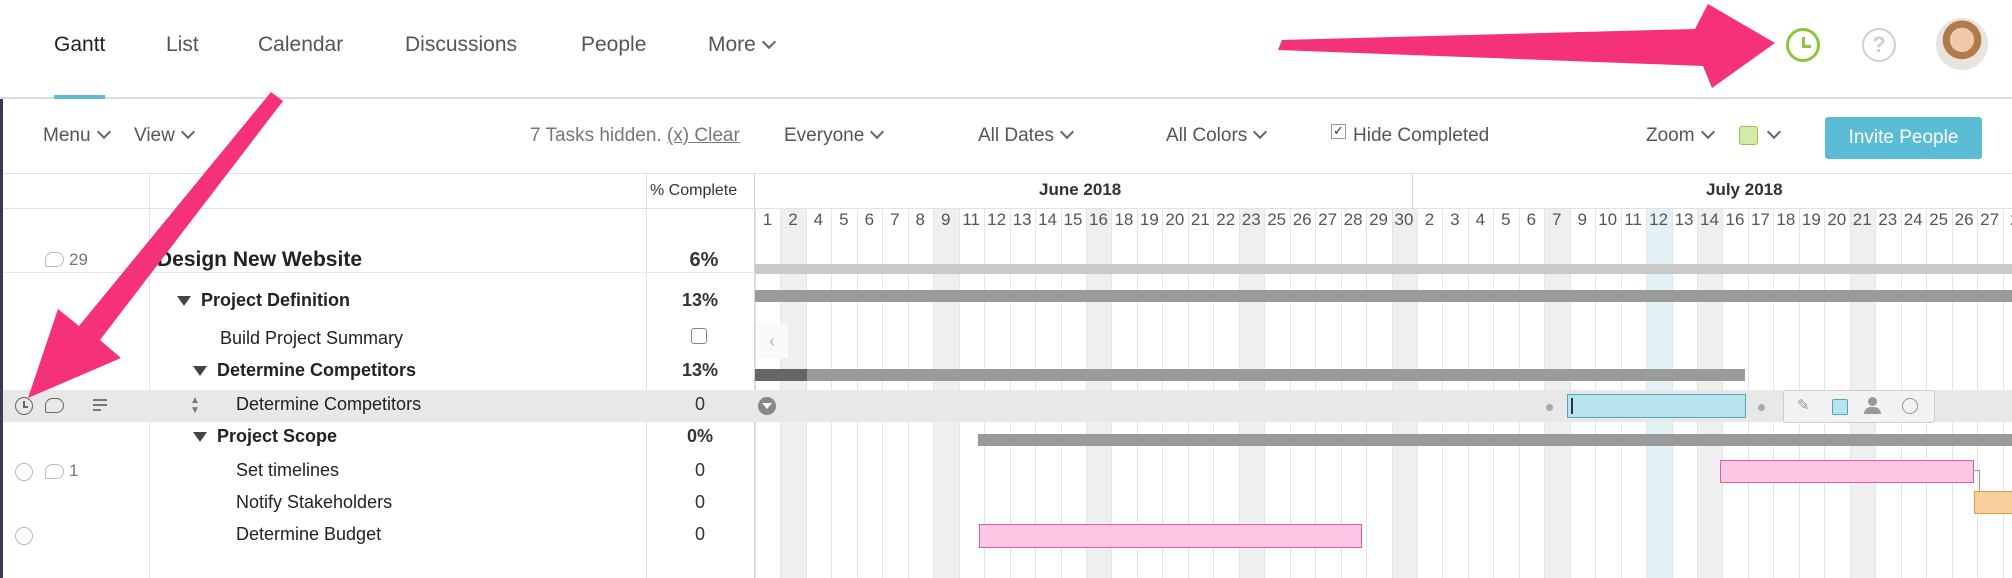 The height and width of the screenshot is (578, 2012). What do you see at coordinates (155, 245) in the screenshot?
I see `arrow-to-row-clock` at bounding box center [155, 245].